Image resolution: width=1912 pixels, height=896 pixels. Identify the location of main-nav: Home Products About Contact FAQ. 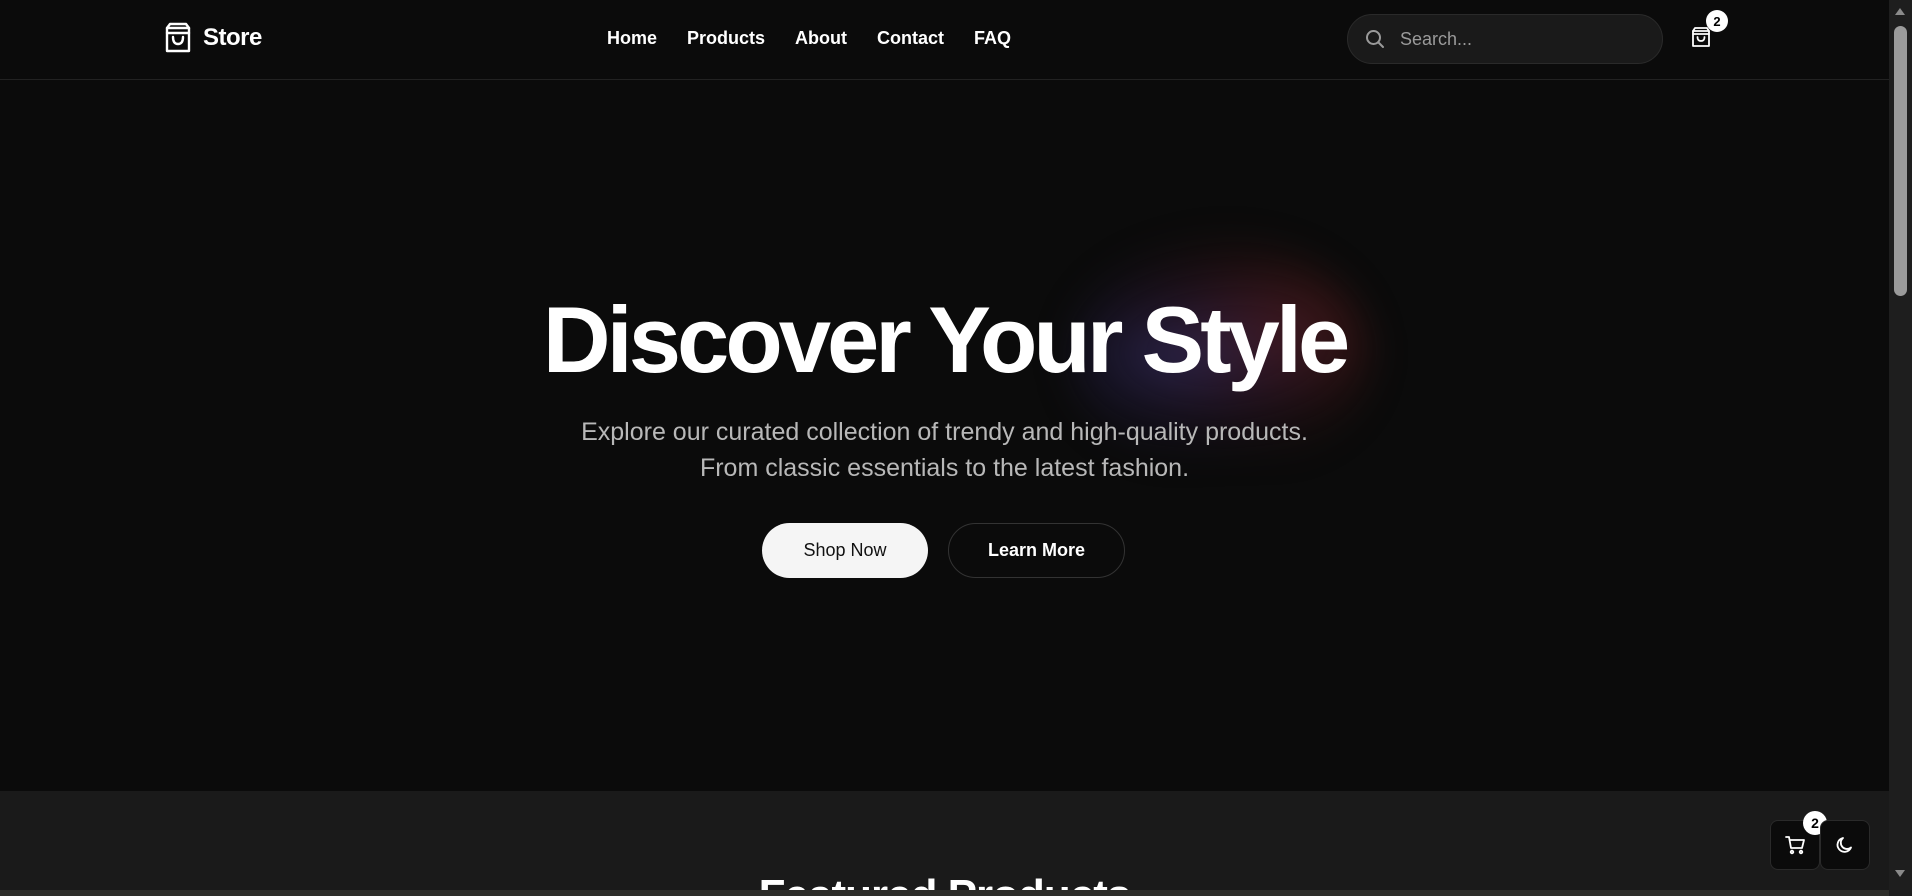
(809, 38).